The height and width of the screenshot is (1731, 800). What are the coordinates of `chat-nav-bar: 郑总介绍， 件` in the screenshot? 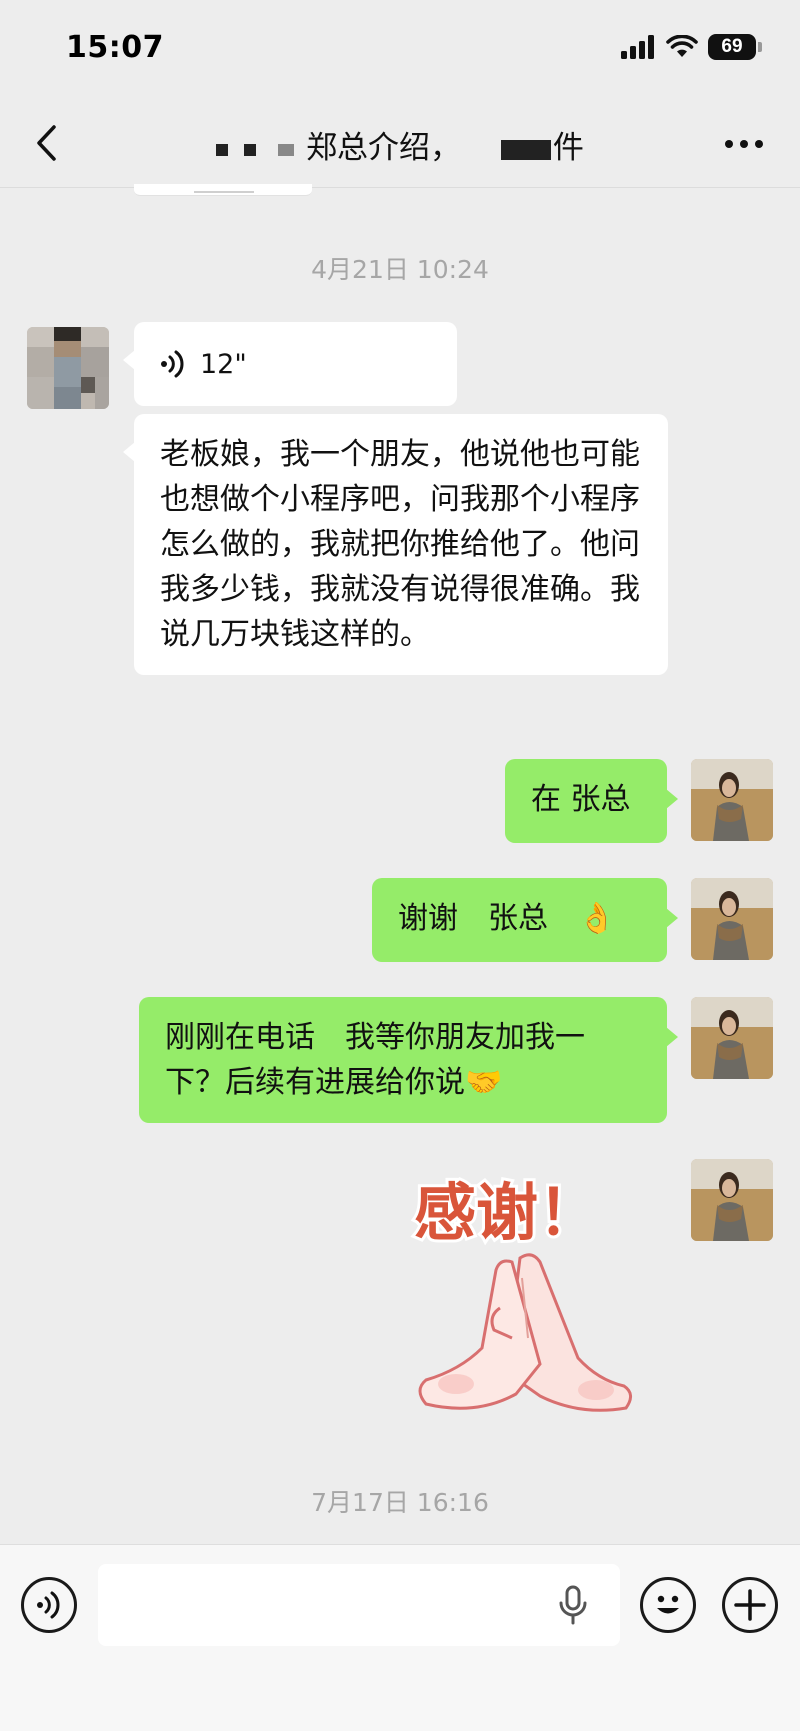 It's located at (400, 144).